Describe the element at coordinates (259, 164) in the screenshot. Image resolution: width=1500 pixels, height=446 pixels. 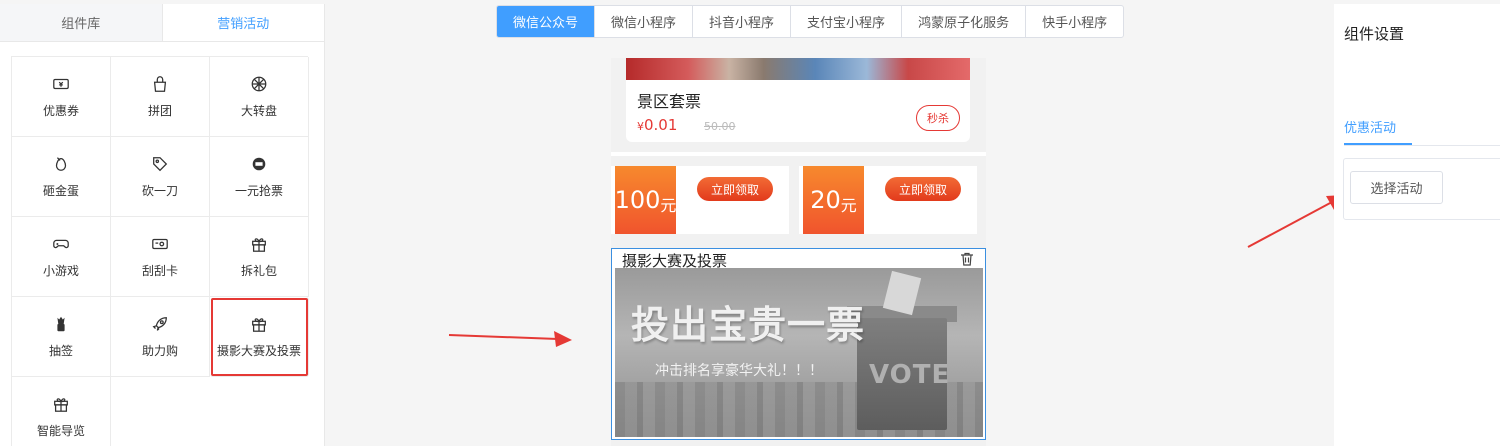
I see `ticket-icon` at that location.